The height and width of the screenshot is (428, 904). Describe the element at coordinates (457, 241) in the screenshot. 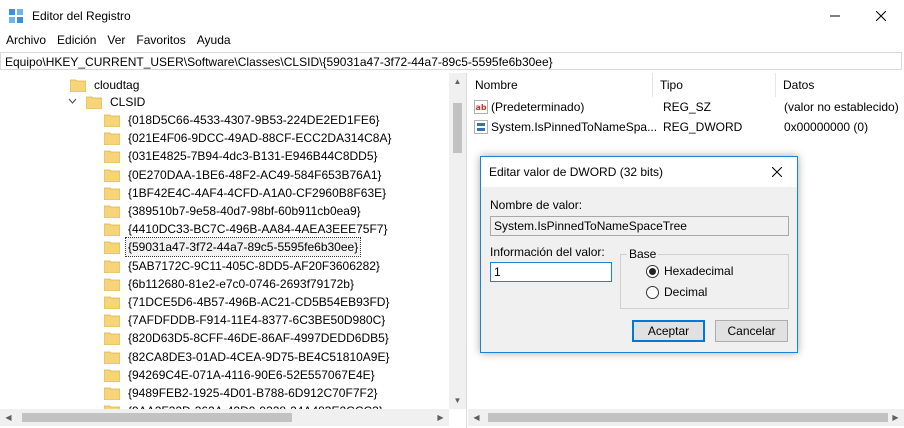

I see `tree-vertical-scrollbar: ▲ ▼` at that location.